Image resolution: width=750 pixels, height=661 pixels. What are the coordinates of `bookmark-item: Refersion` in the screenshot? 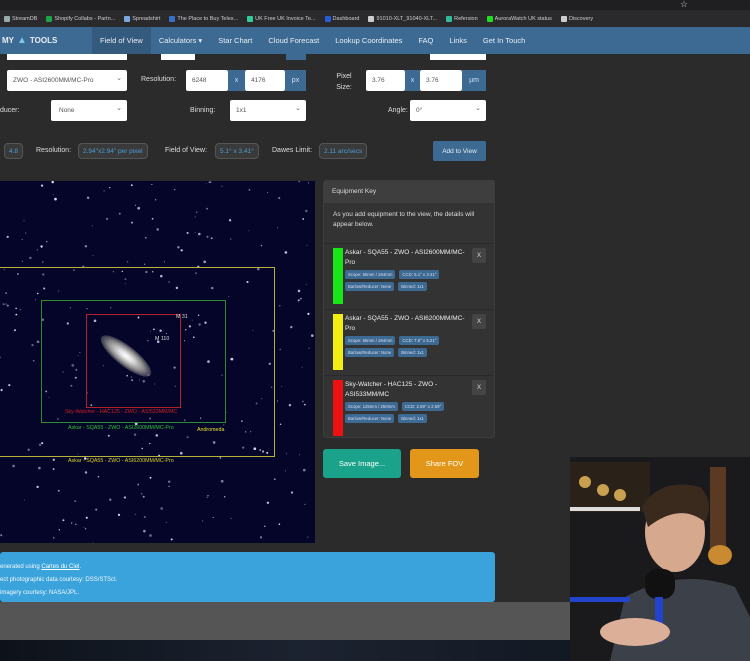 It's located at (462, 18).